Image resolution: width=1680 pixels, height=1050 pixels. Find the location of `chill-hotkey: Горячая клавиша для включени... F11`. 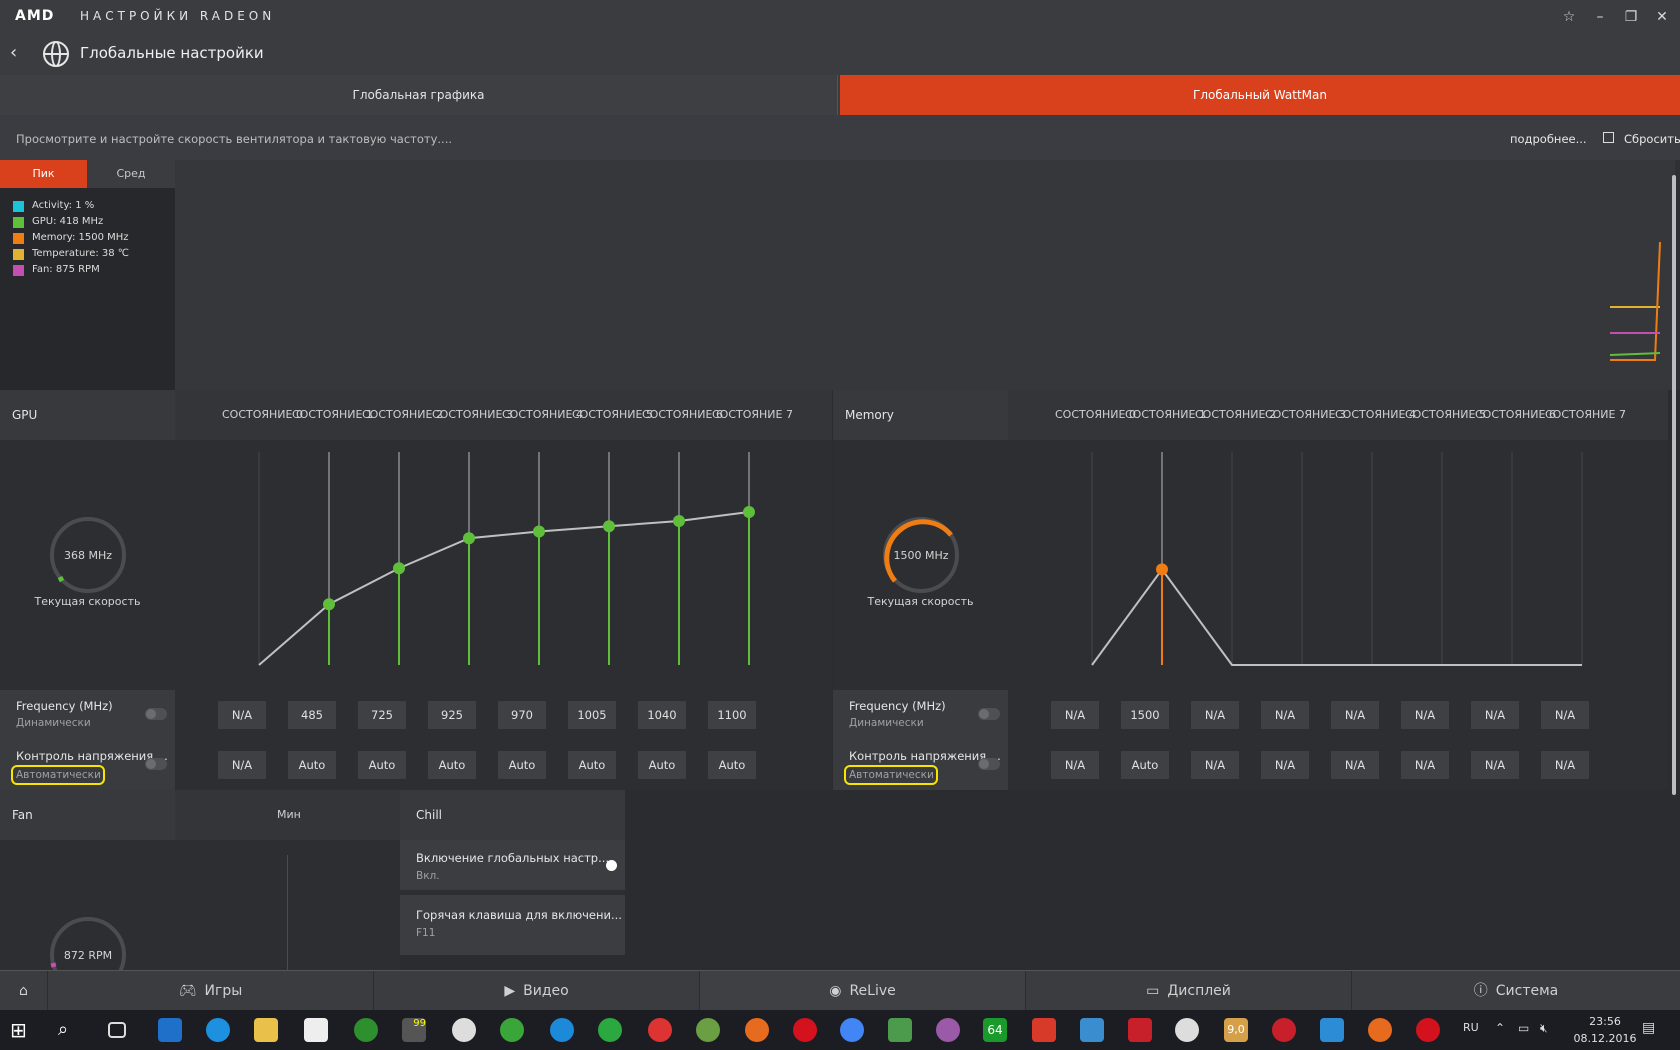

chill-hotkey: Горячая клавиша для включени... F11 is located at coordinates (512, 925).